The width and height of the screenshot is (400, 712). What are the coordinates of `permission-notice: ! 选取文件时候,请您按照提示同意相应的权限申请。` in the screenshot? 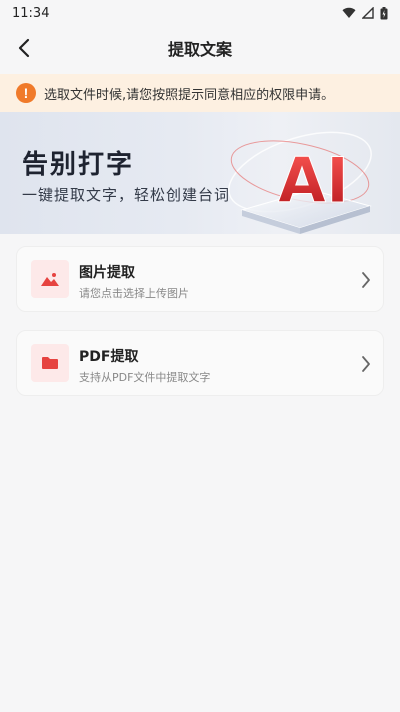 It's located at (200, 93).